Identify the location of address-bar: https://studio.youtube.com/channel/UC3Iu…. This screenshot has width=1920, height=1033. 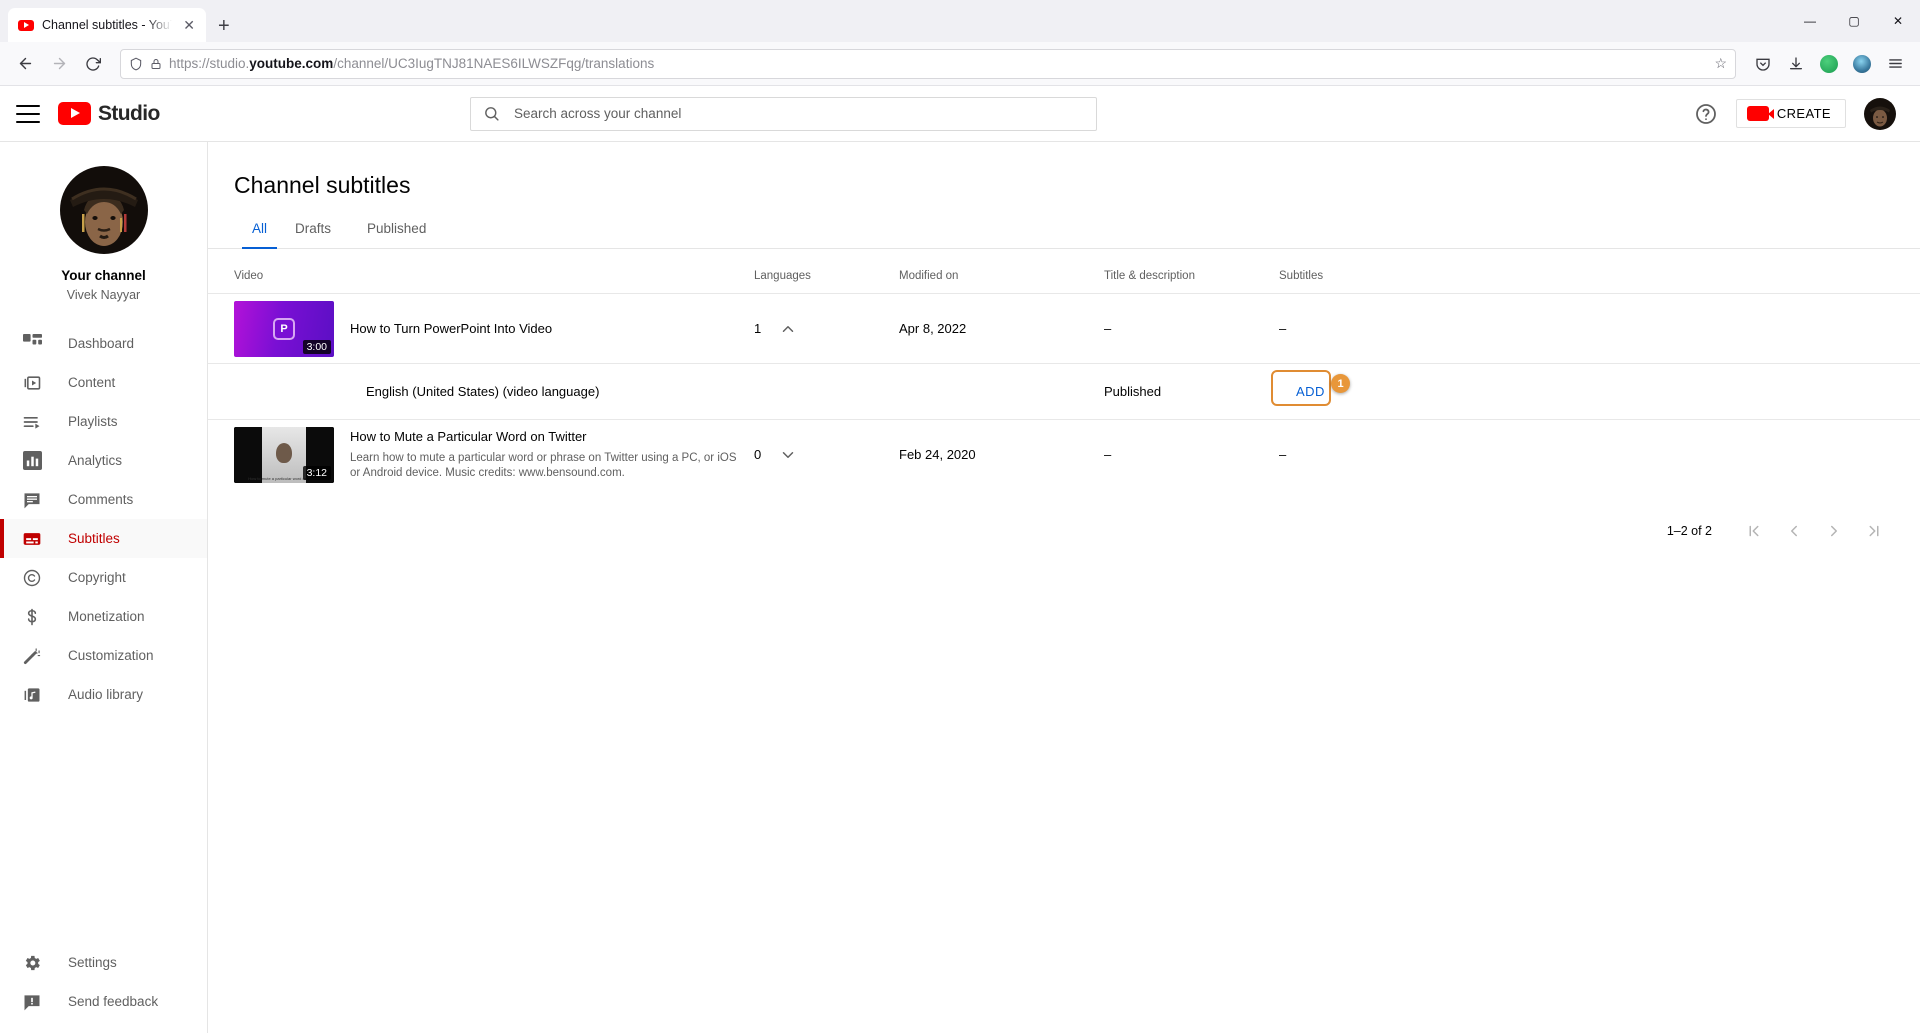
(928, 63).